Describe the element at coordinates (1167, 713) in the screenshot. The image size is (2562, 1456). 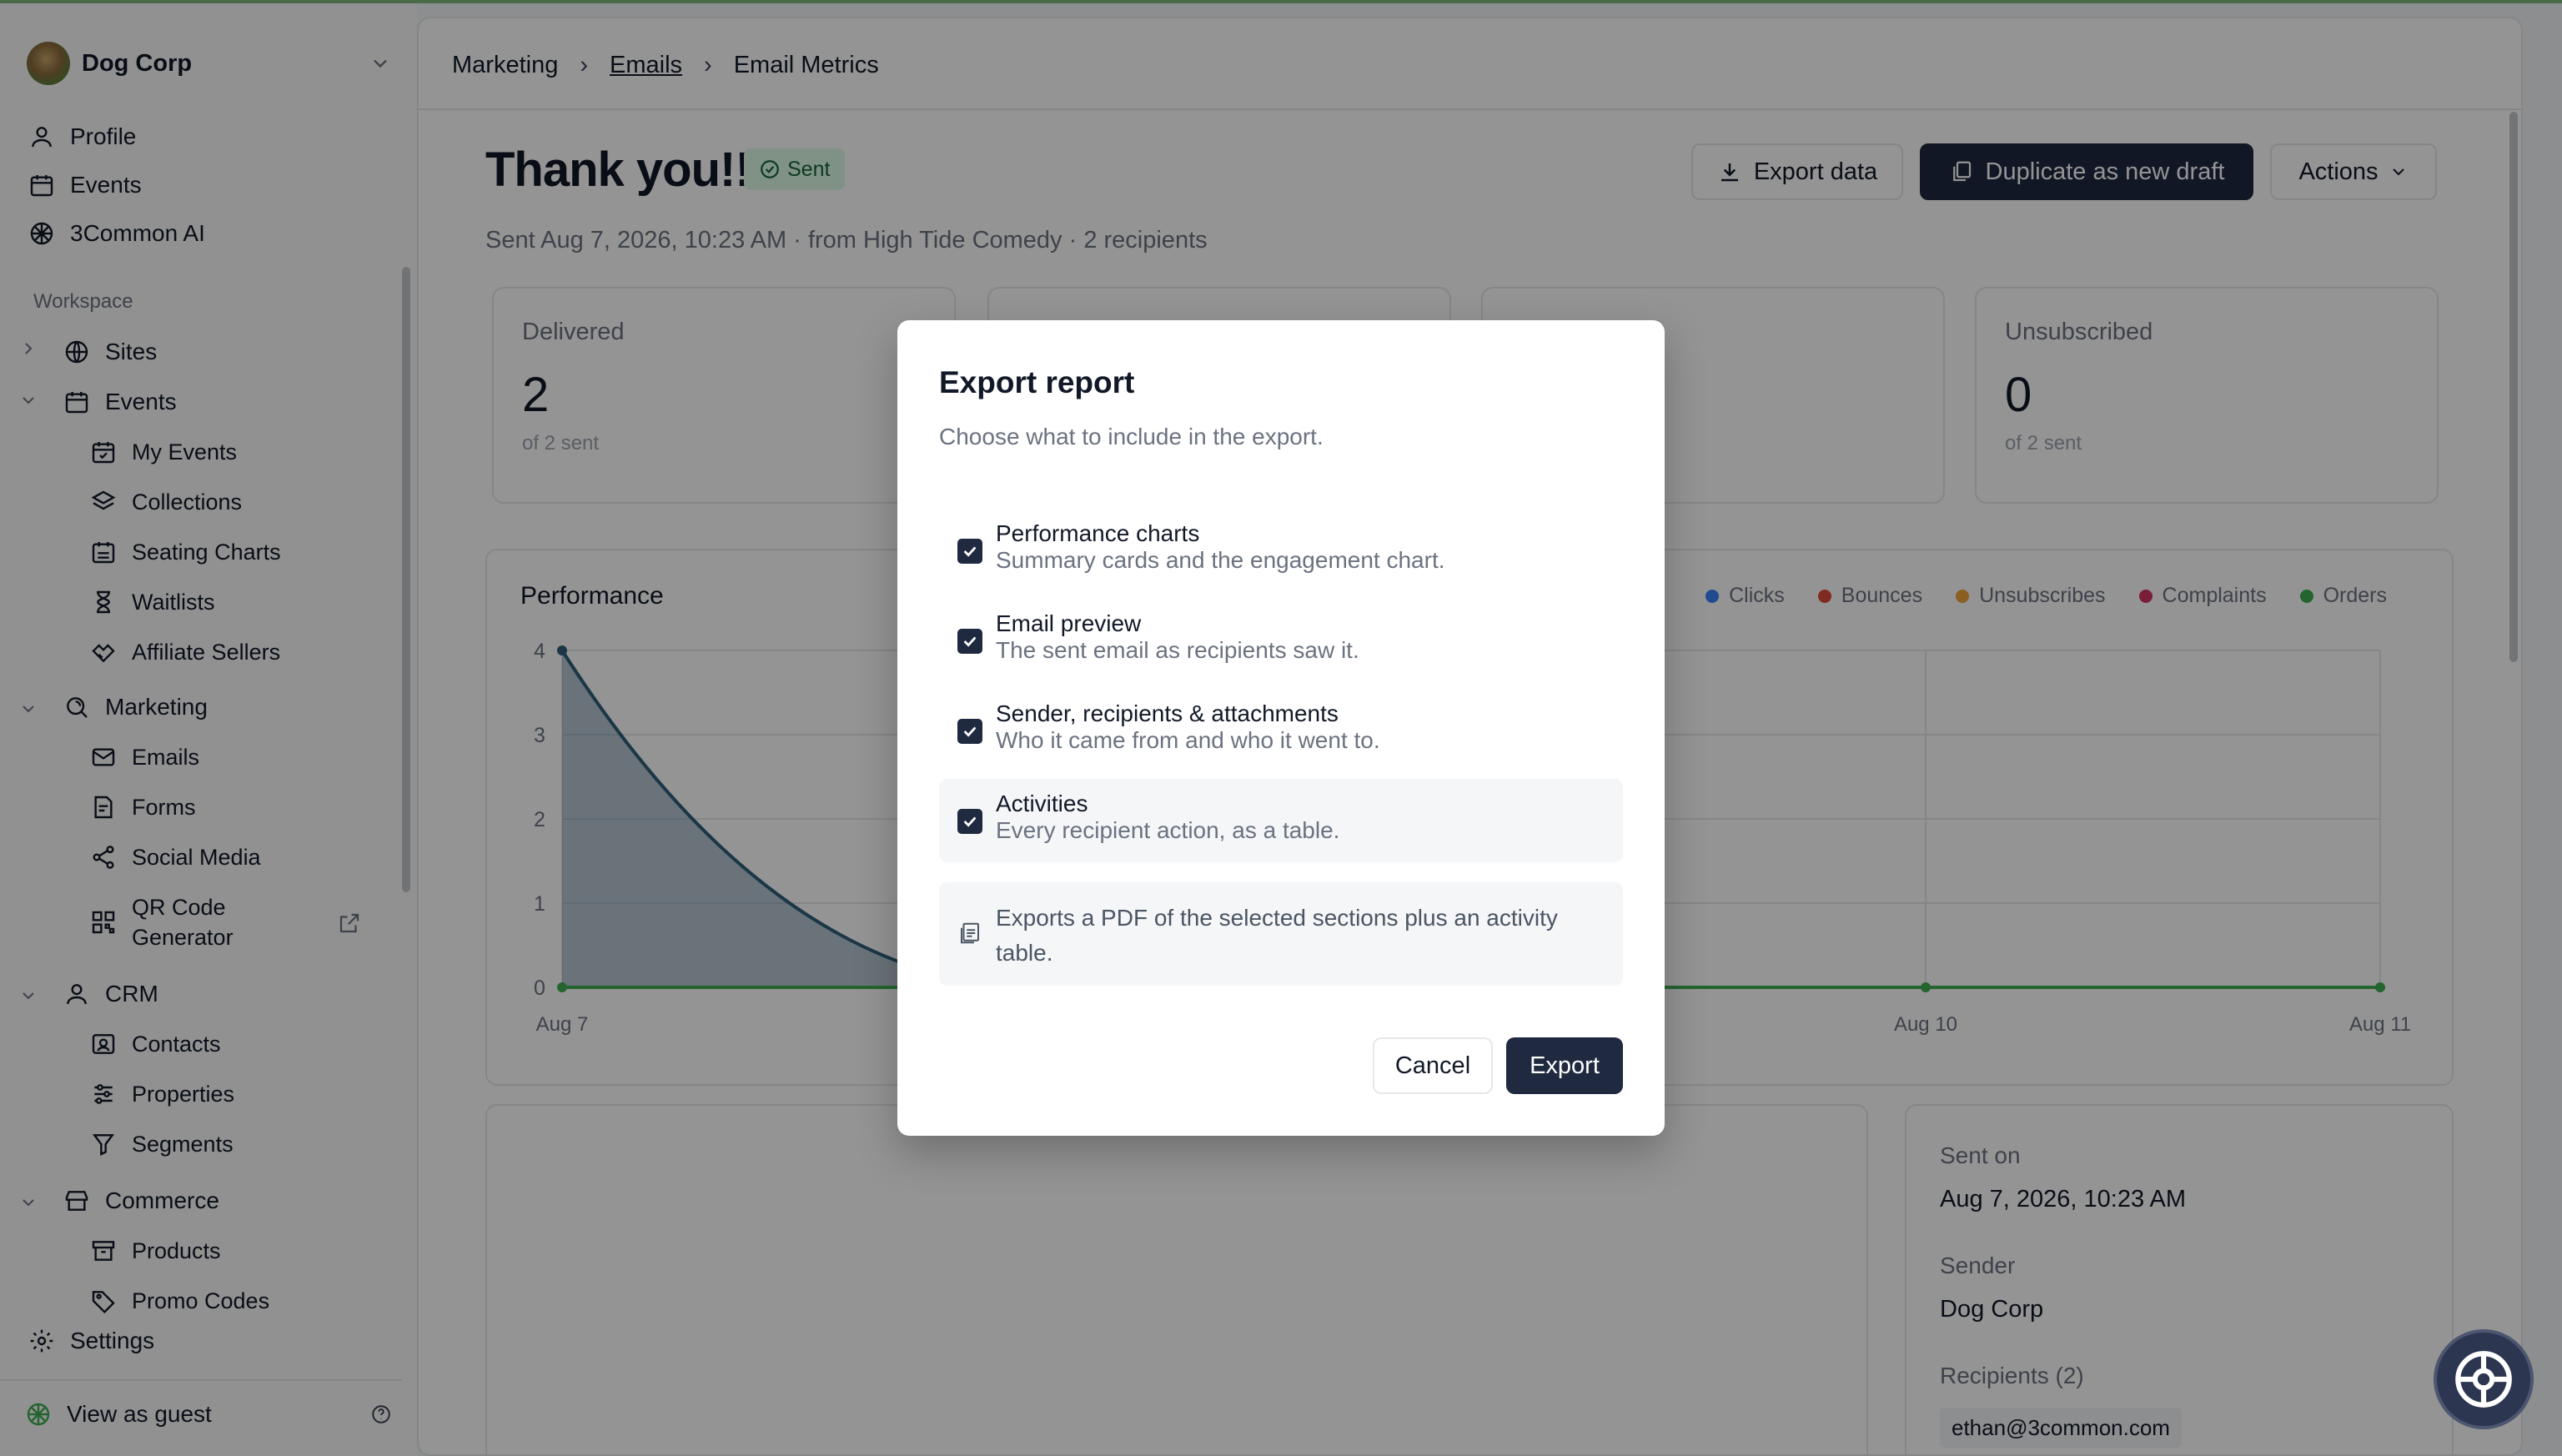
I see `option-title: Sender, recipients & attachments` at that location.